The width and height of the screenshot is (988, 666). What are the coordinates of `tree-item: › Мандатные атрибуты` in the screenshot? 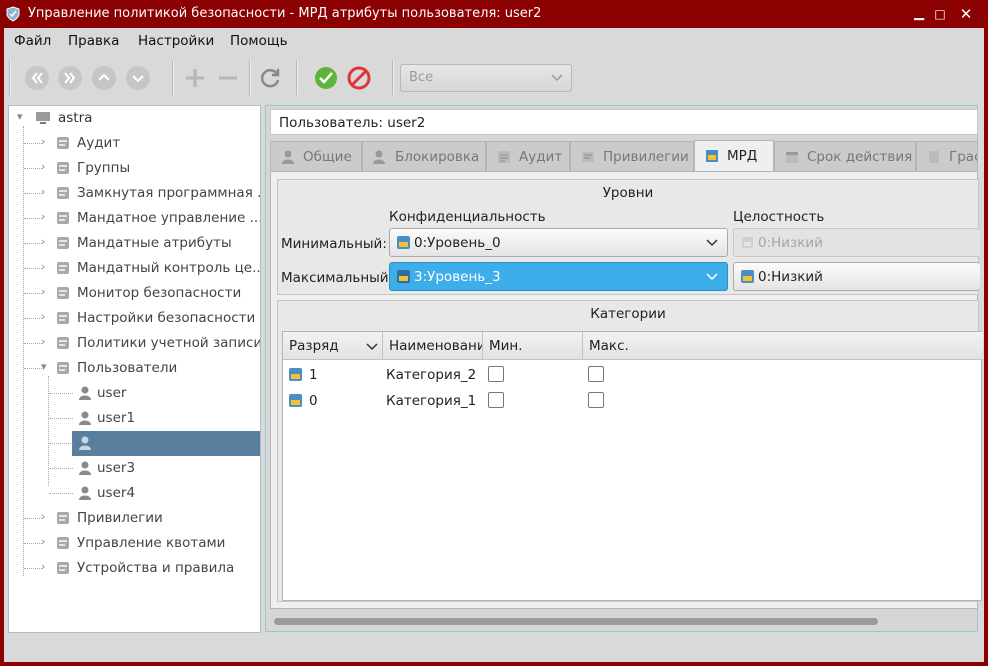 It's located at (134, 243).